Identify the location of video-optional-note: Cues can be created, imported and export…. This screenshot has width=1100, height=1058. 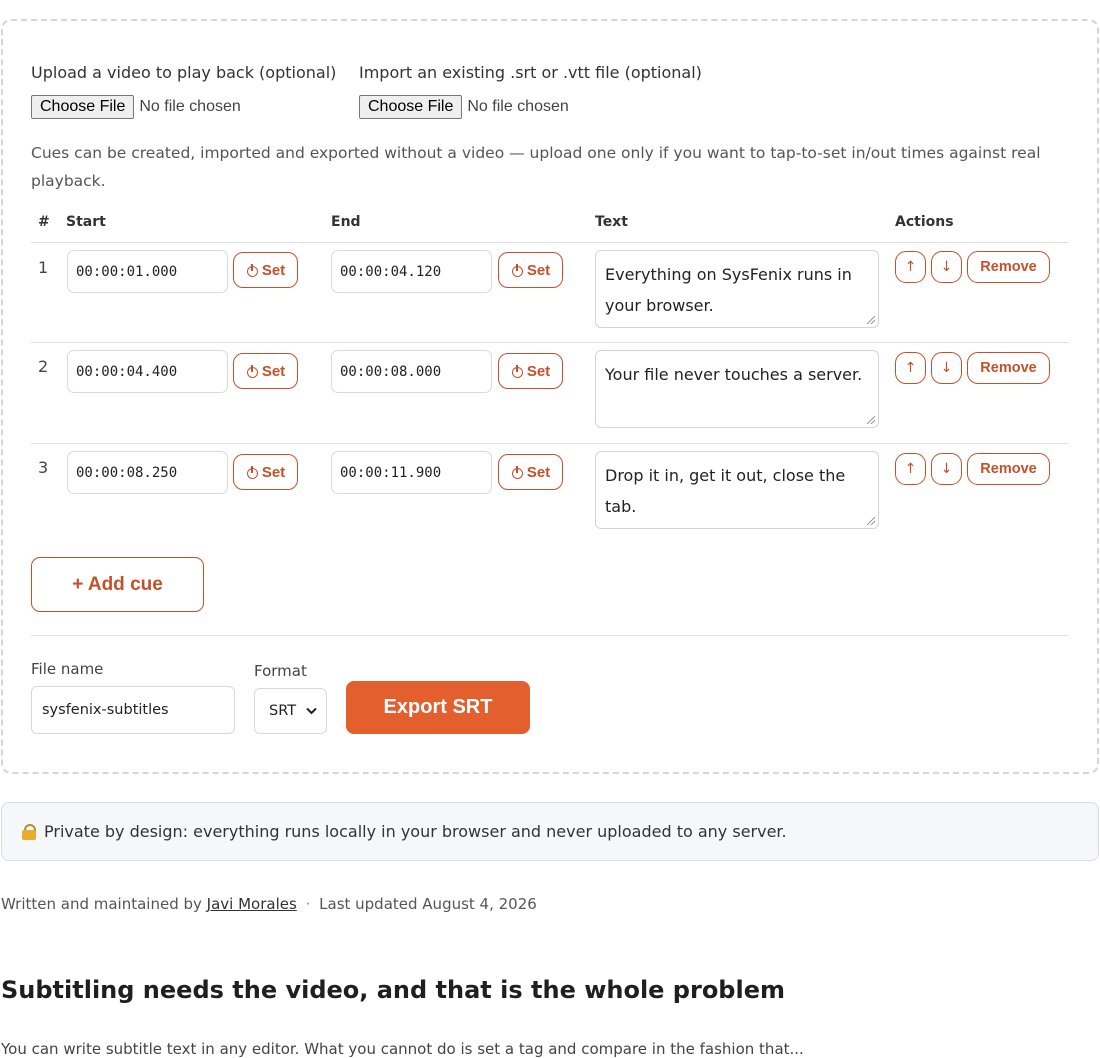
(536, 167).